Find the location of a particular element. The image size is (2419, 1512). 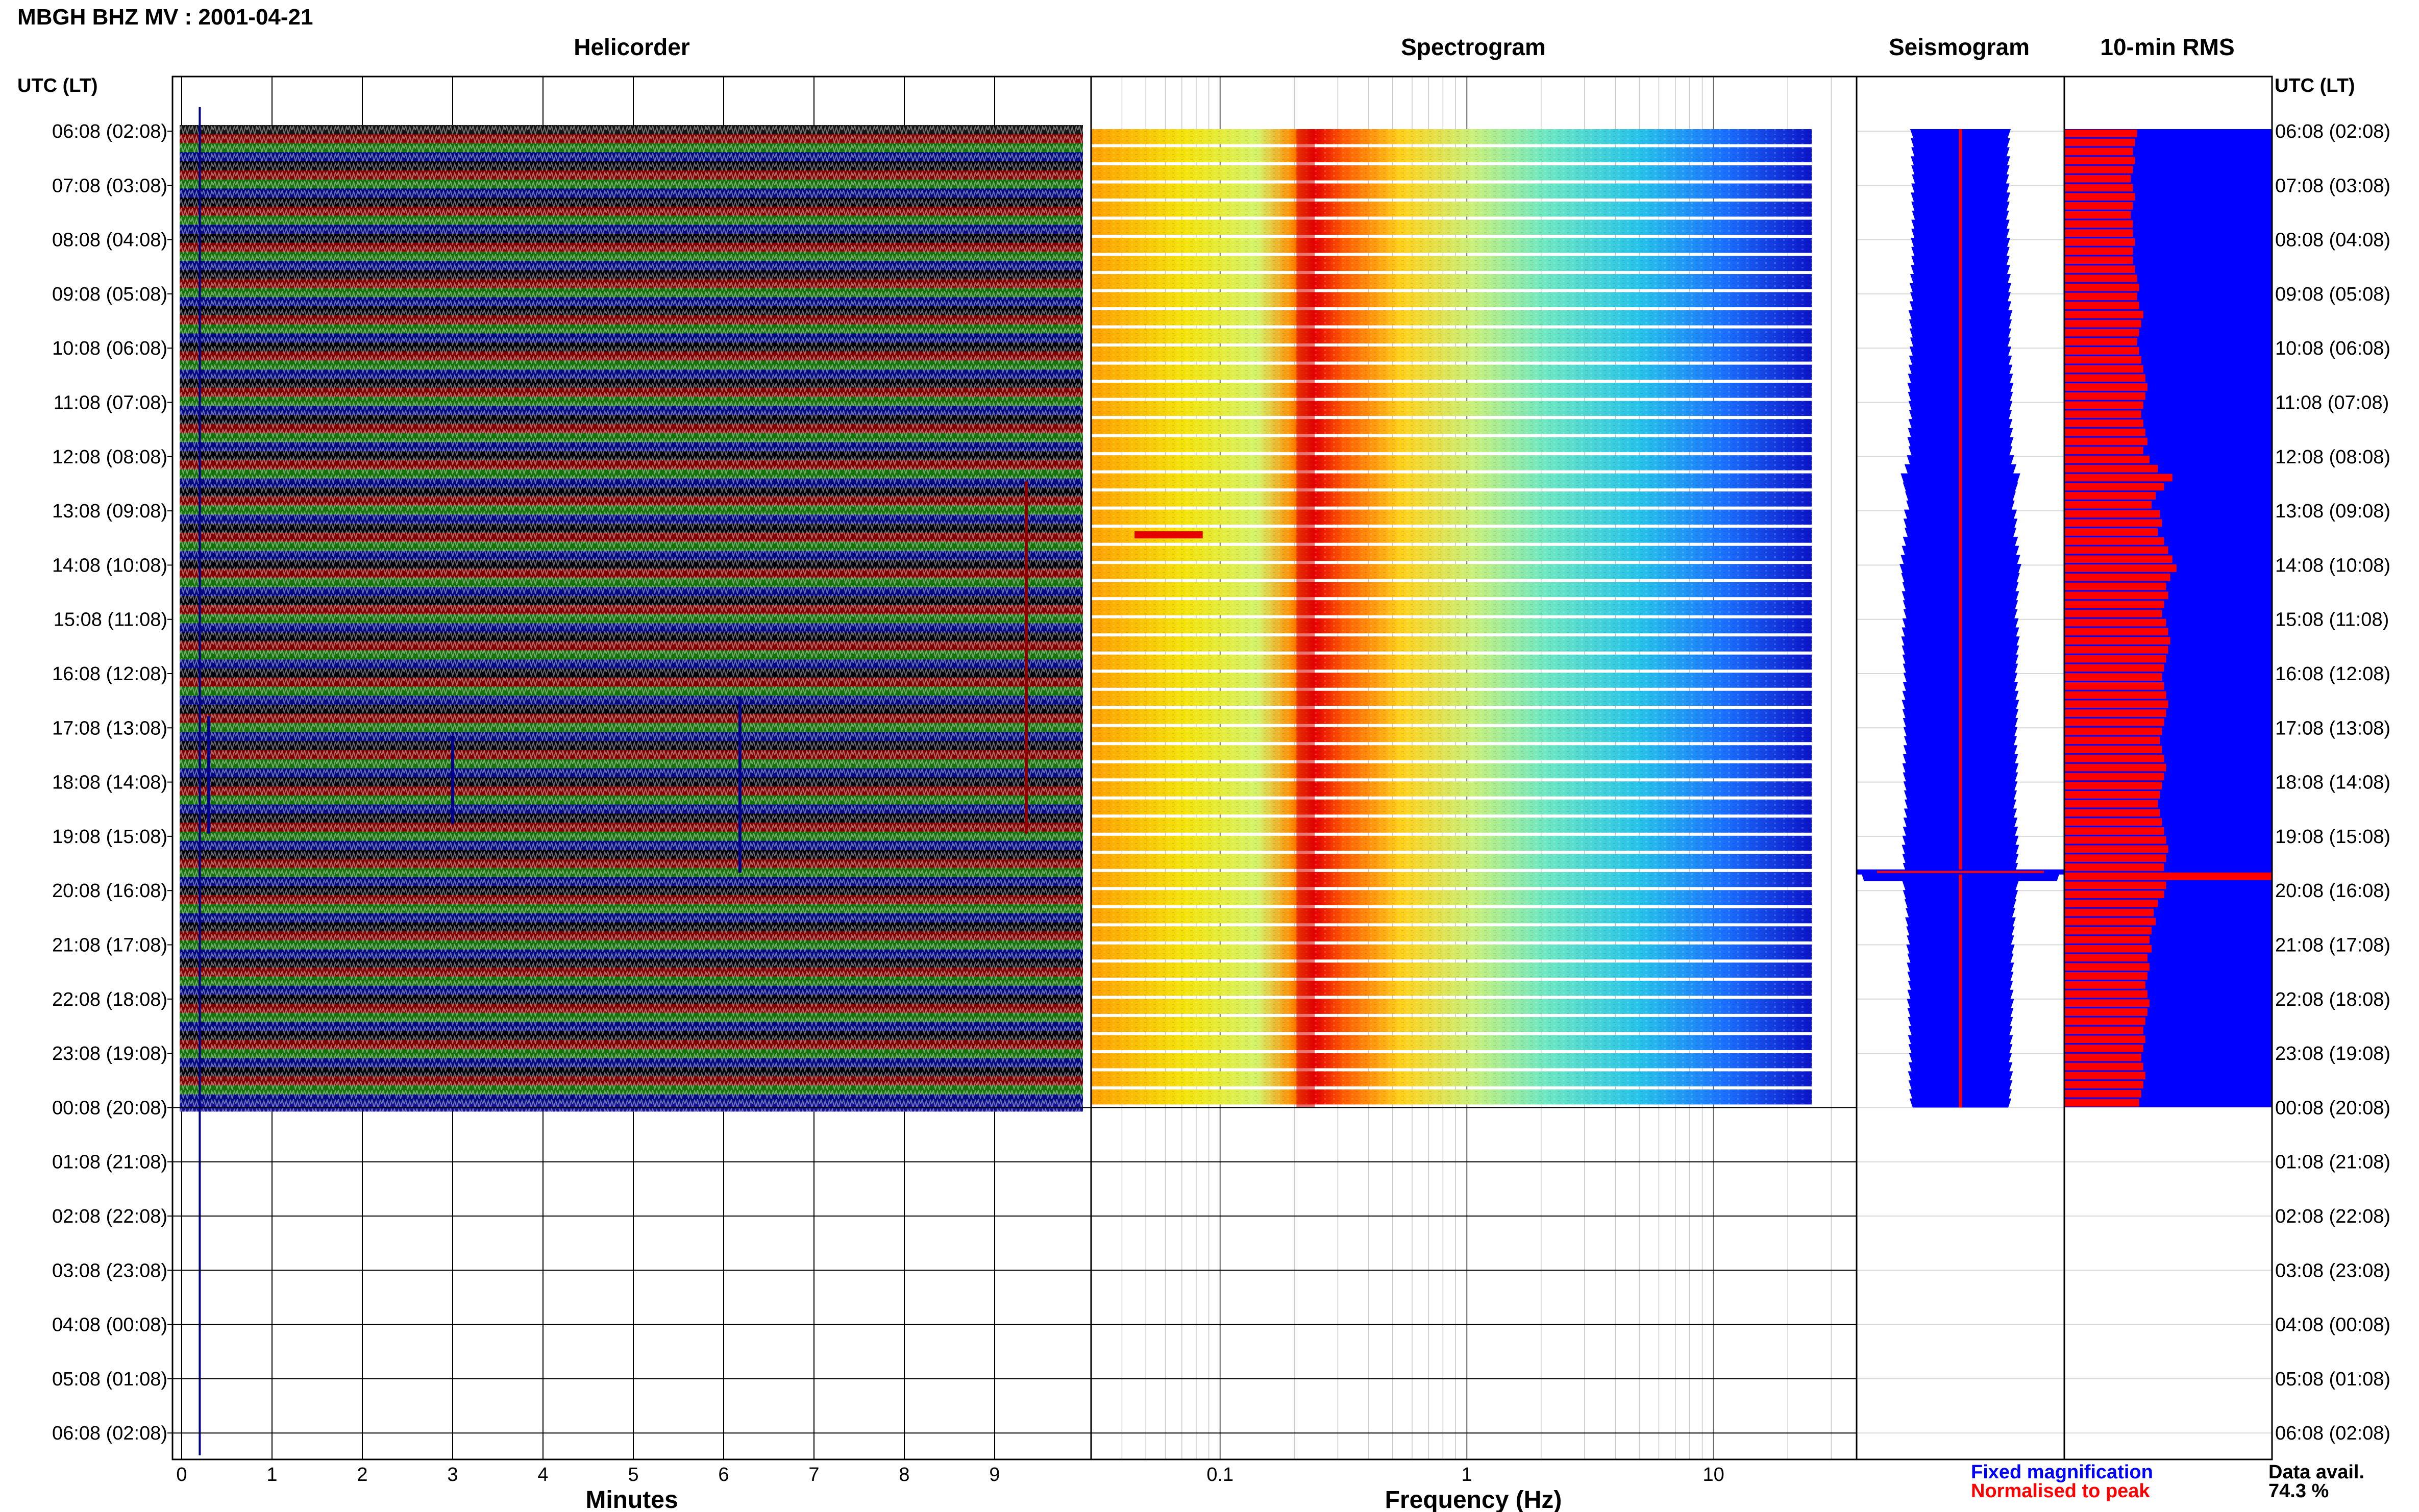

seismogram-title: Seismogram is located at coordinates (1959, 47).